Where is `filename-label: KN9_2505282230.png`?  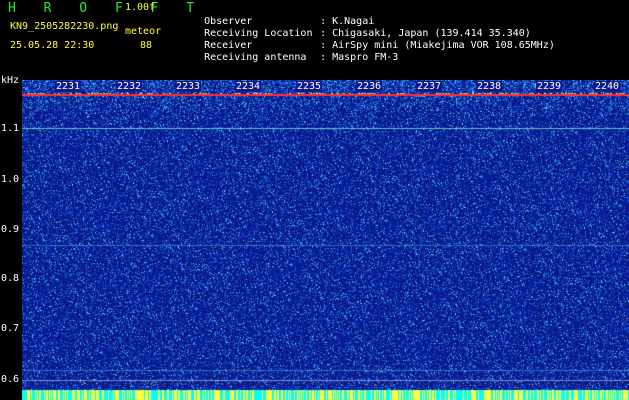
filename-label: KN9_2505282230.png is located at coordinates (64, 26).